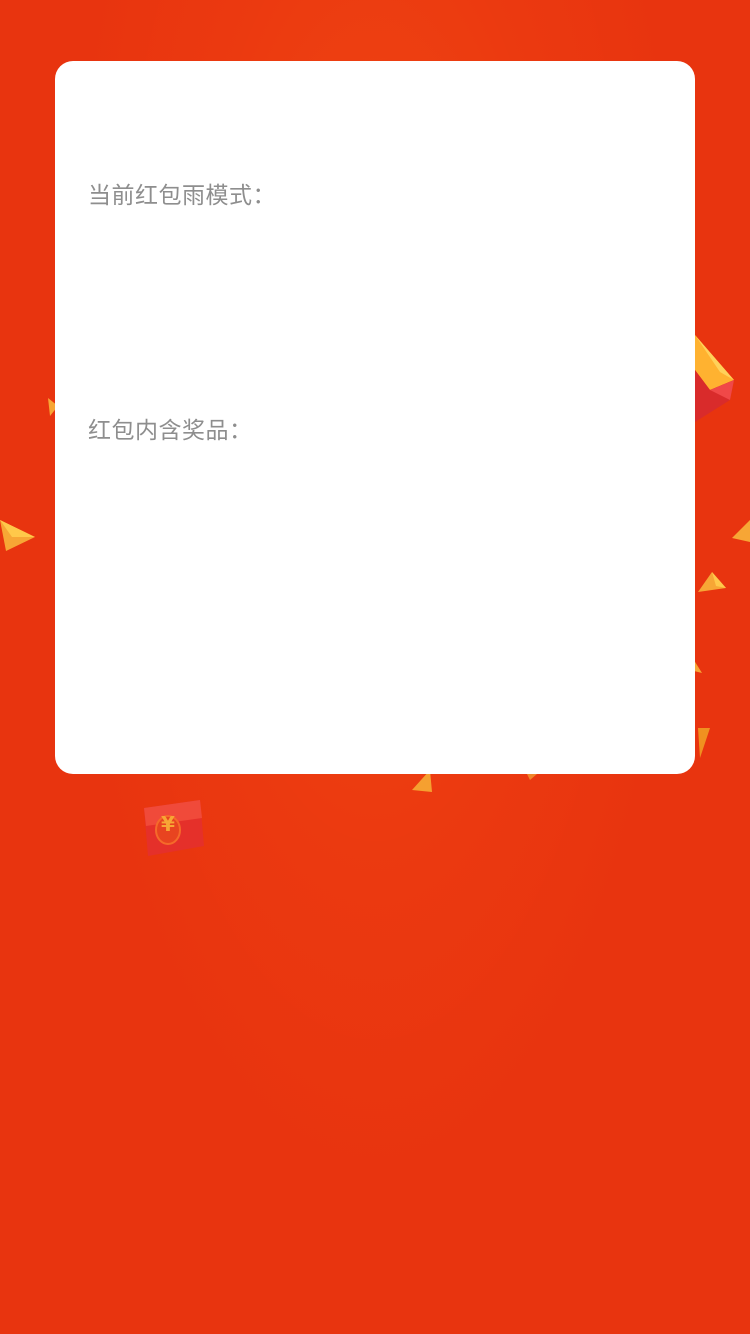  Describe the element at coordinates (714, 378) in the screenshot. I see `gold-ingot-icon` at that location.